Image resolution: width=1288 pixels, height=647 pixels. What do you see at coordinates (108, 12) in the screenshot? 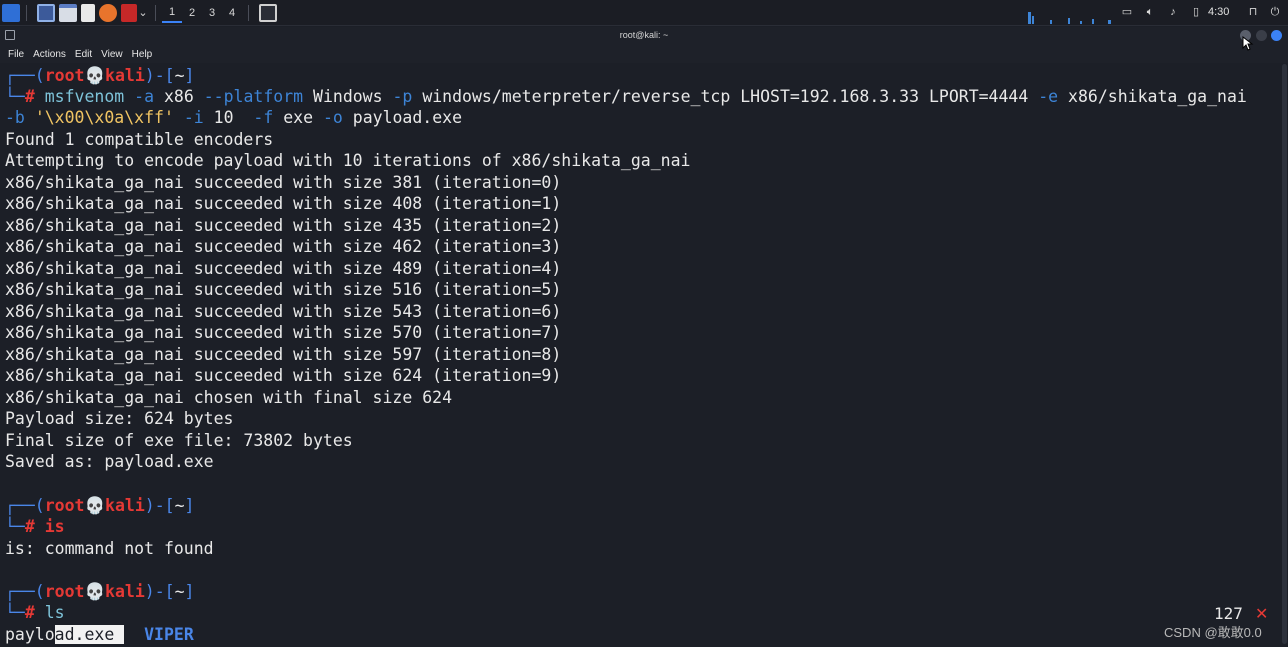
I see `firefox-icon` at bounding box center [108, 12].